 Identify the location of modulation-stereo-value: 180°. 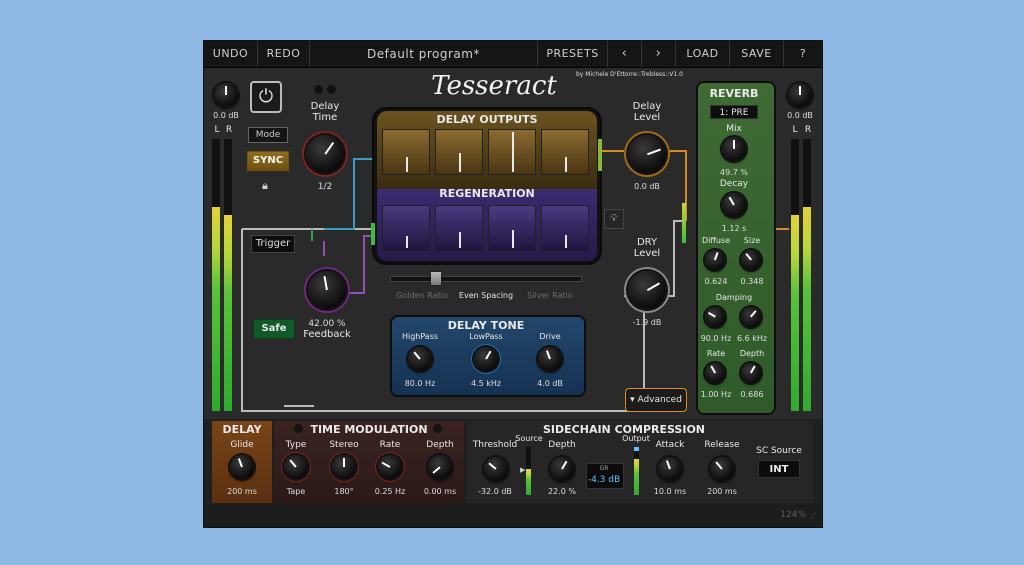
(344, 491).